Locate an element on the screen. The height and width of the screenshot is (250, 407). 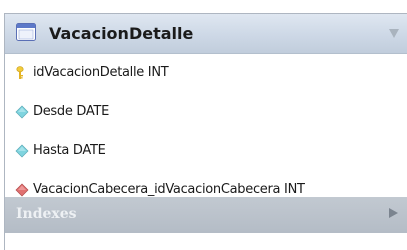
table-icon is located at coordinates (26, 32).